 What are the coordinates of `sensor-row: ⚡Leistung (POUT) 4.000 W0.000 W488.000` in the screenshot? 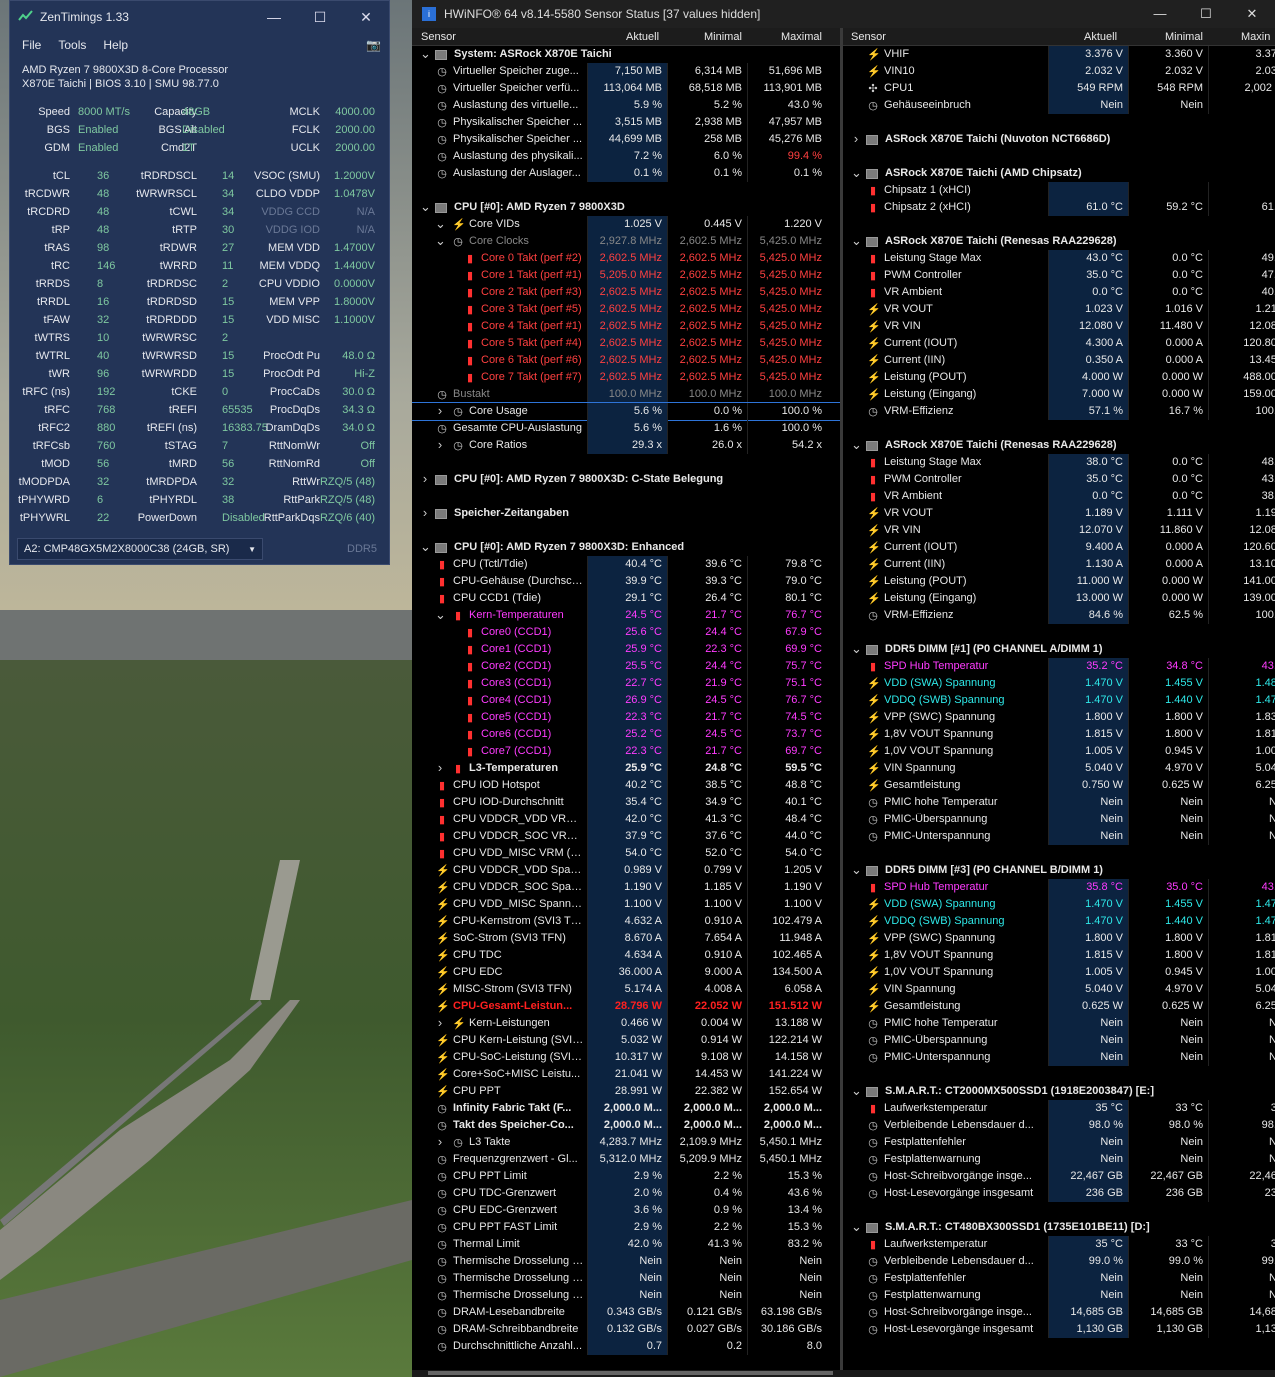 It's located at (1059, 377).